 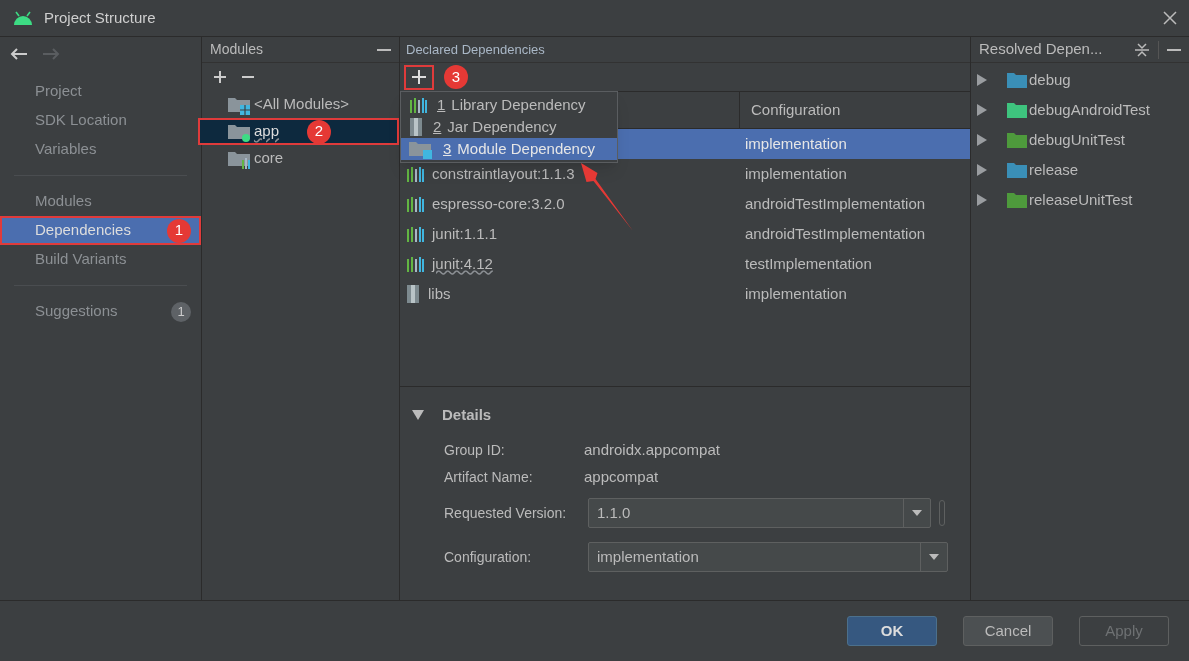 What do you see at coordinates (942, 513) in the screenshot?
I see `resize-handle` at bounding box center [942, 513].